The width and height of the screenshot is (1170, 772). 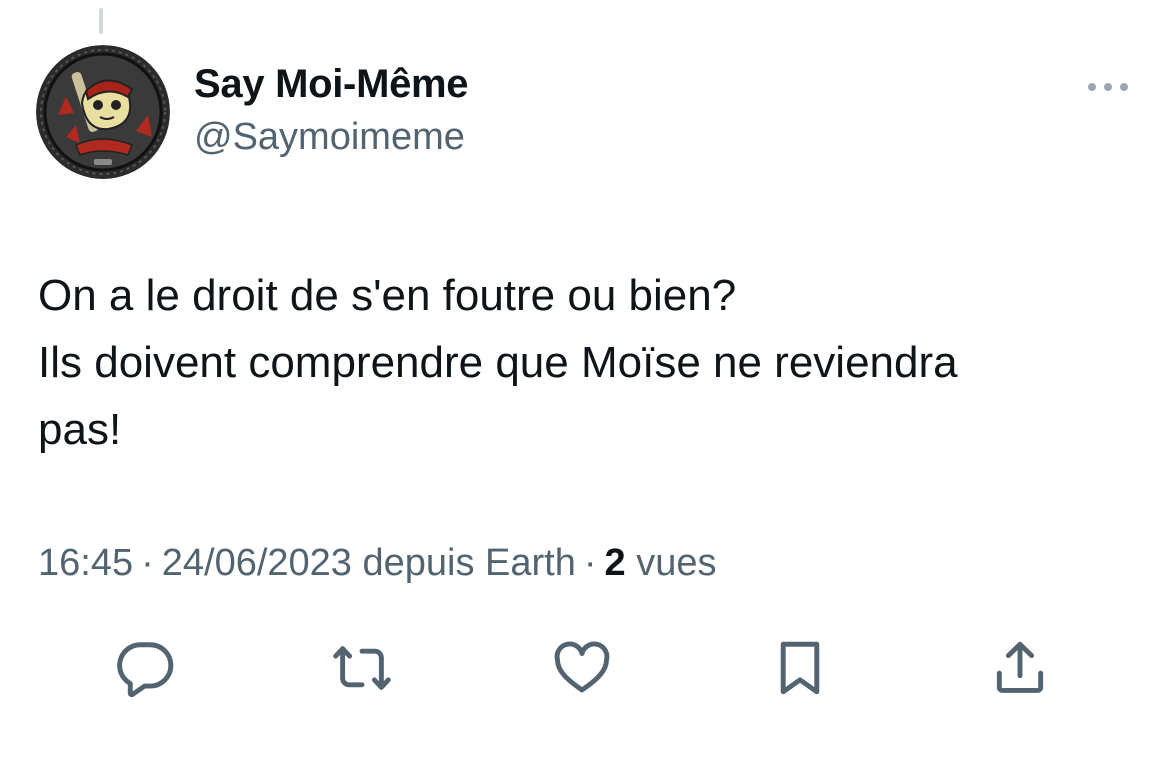 I want to click on like-button, so click(x=582, y=668).